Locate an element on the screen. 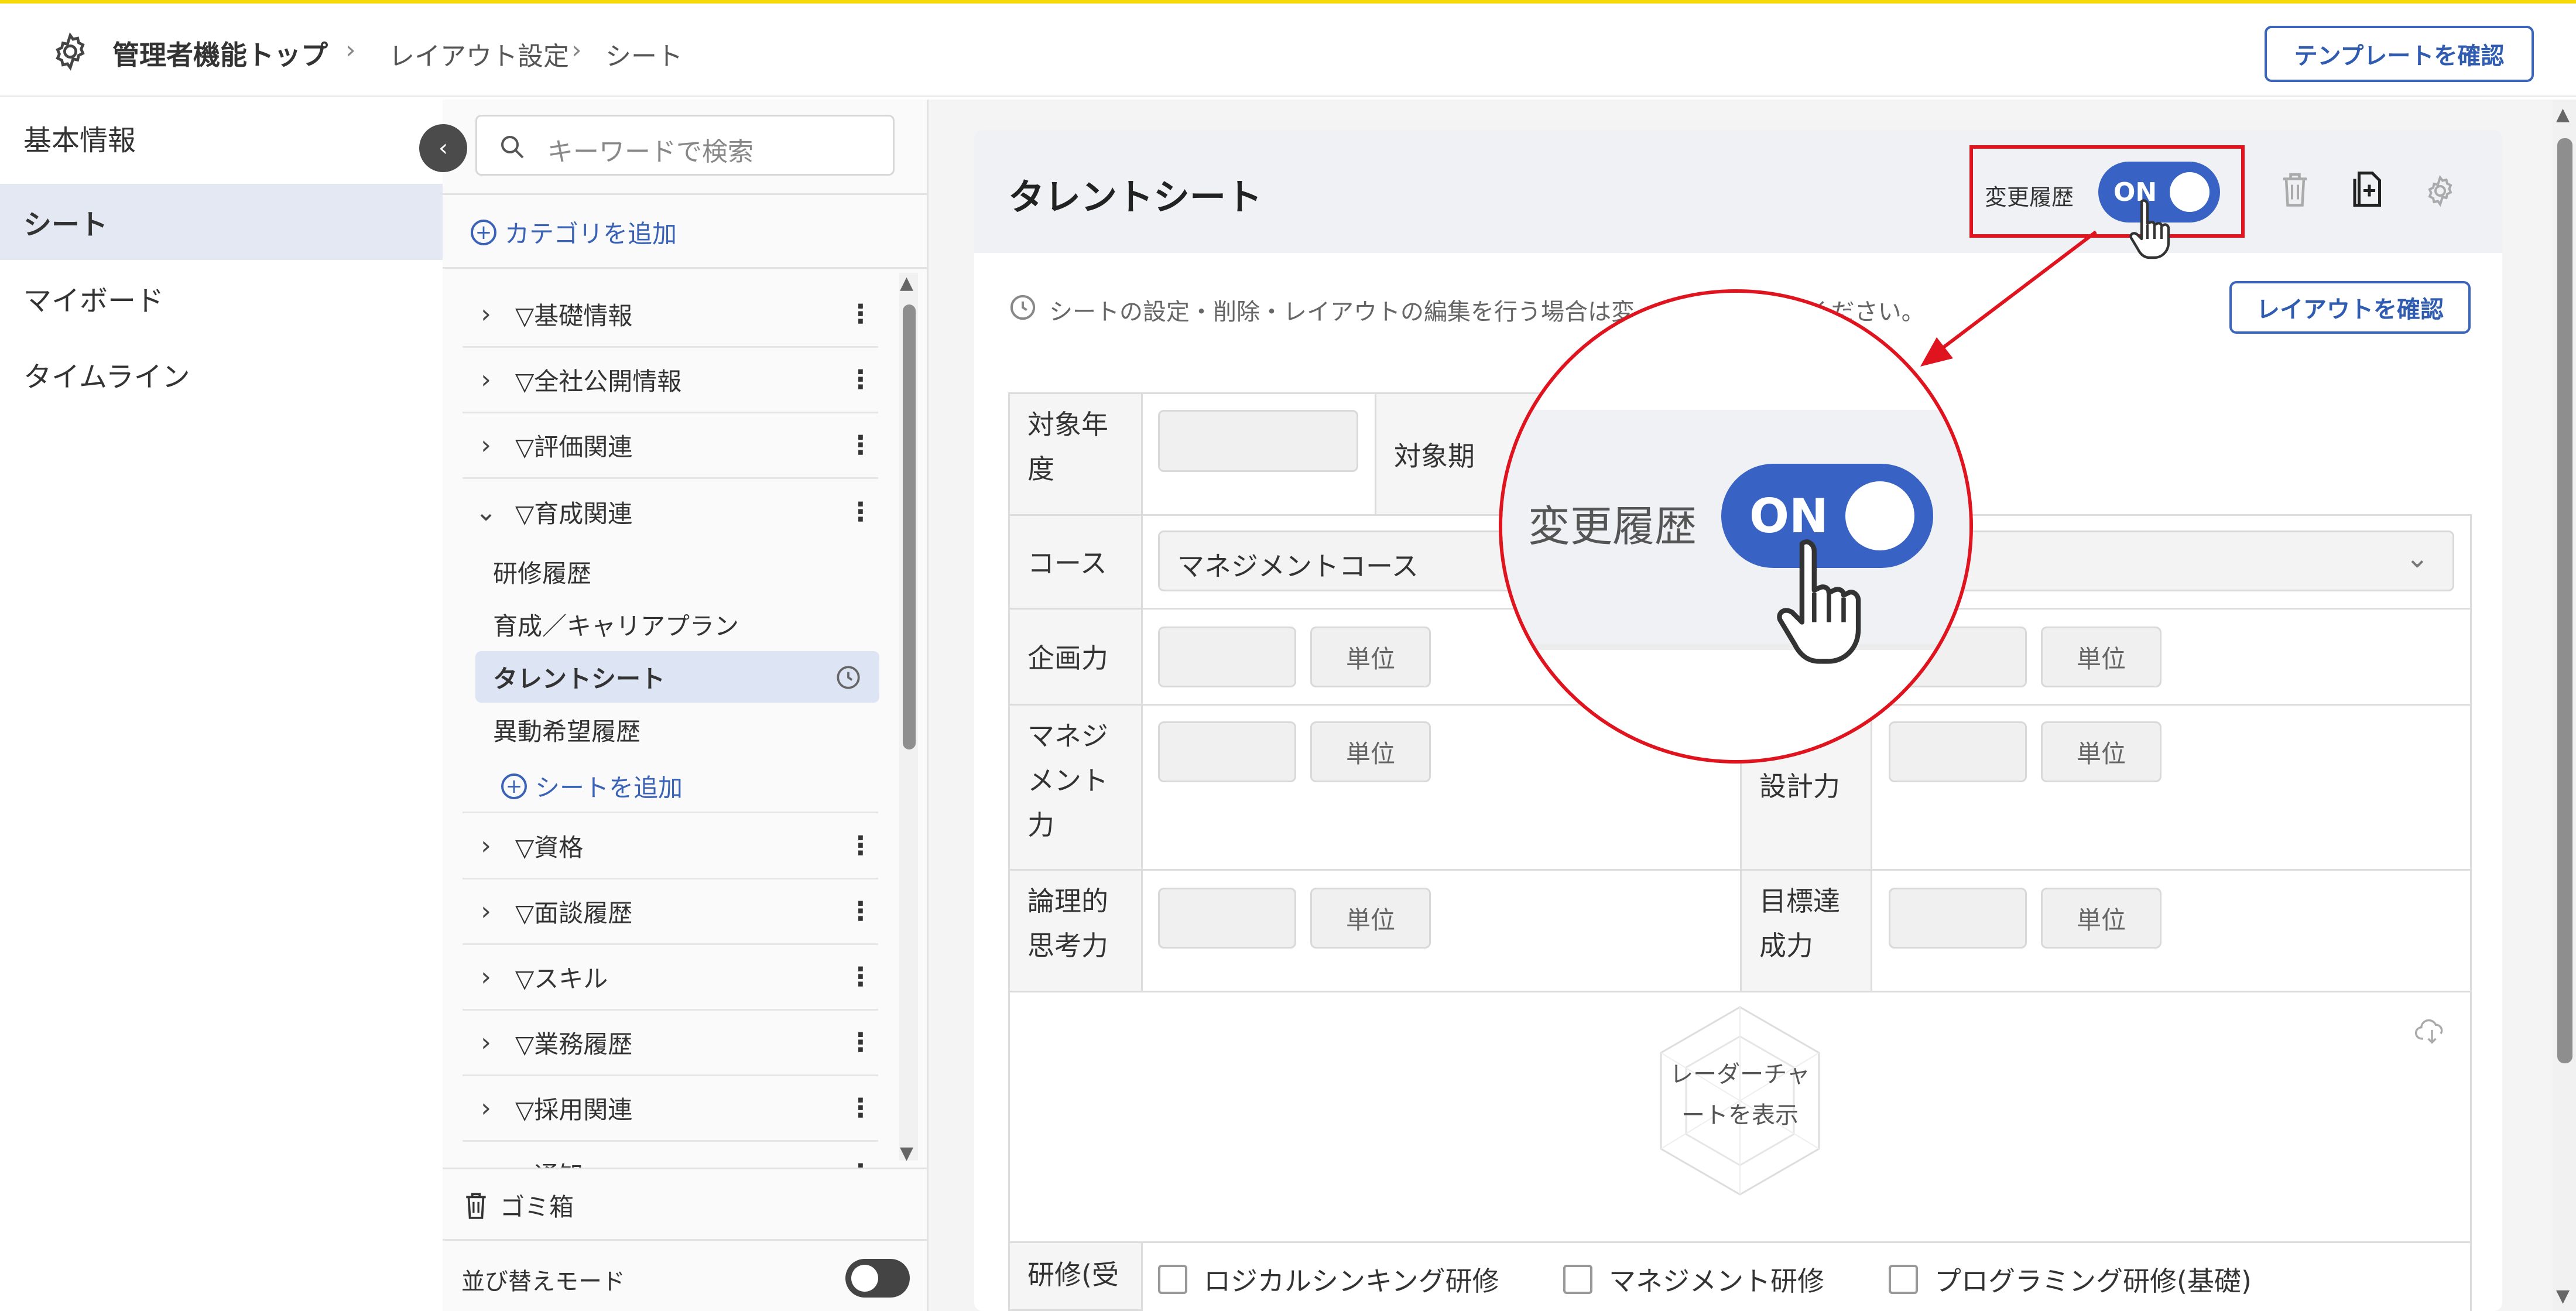 Image resolution: width=2576 pixels, height=1311 pixels. sort-mode-toggle is located at coordinates (877, 1278).